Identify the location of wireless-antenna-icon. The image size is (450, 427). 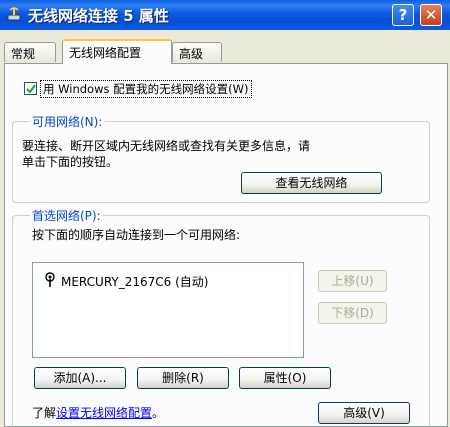
(50, 279).